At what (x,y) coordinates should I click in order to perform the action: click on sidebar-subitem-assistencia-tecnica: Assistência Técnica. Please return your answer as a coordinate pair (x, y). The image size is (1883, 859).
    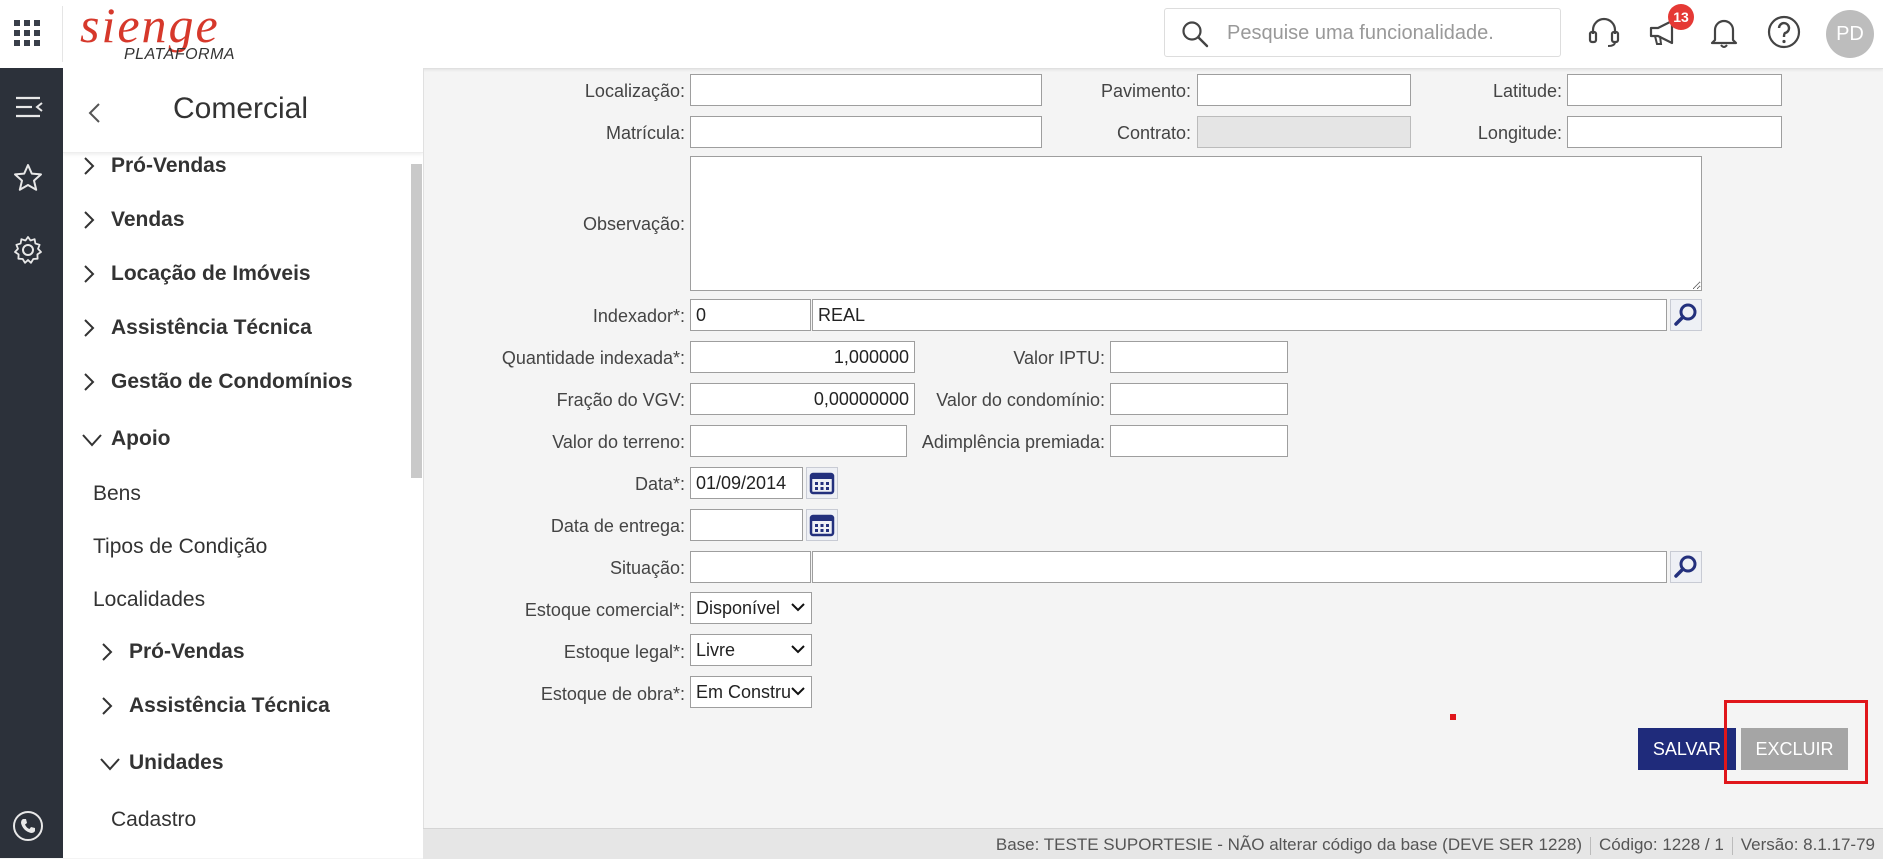
    Looking at the image, I should click on (215, 706).